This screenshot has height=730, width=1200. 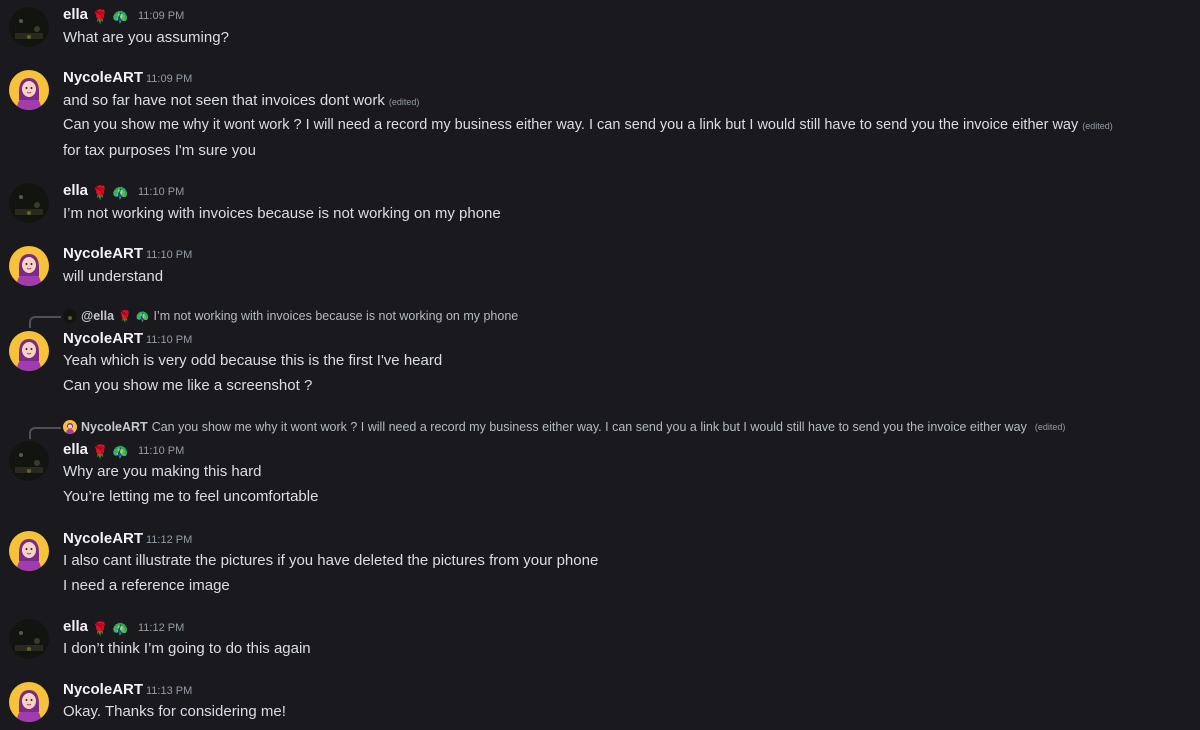 What do you see at coordinates (70, 316) in the screenshot?
I see `ella-mini-avatar` at bounding box center [70, 316].